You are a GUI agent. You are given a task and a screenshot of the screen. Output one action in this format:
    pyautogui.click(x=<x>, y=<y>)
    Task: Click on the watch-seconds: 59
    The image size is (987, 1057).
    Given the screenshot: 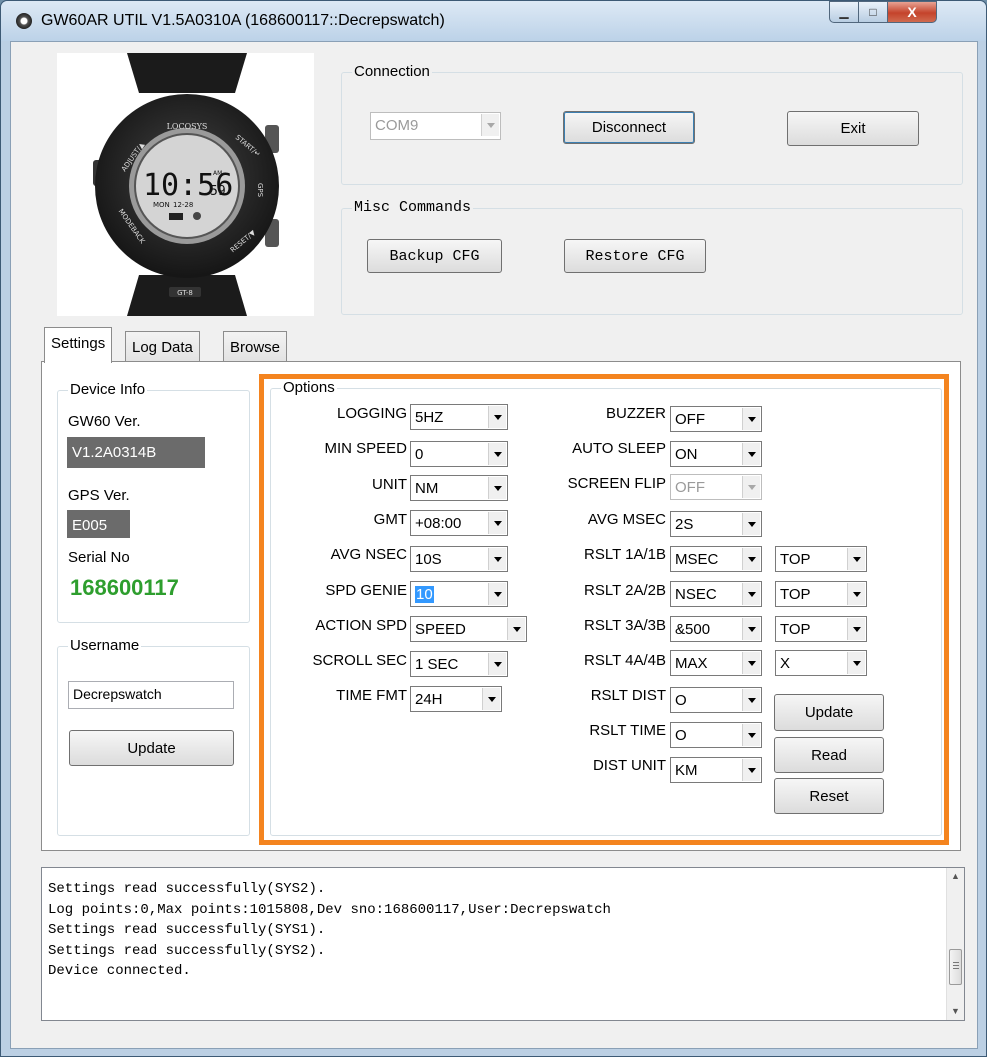 What is the action you would take?
    pyautogui.click(x=218, y=191)
    